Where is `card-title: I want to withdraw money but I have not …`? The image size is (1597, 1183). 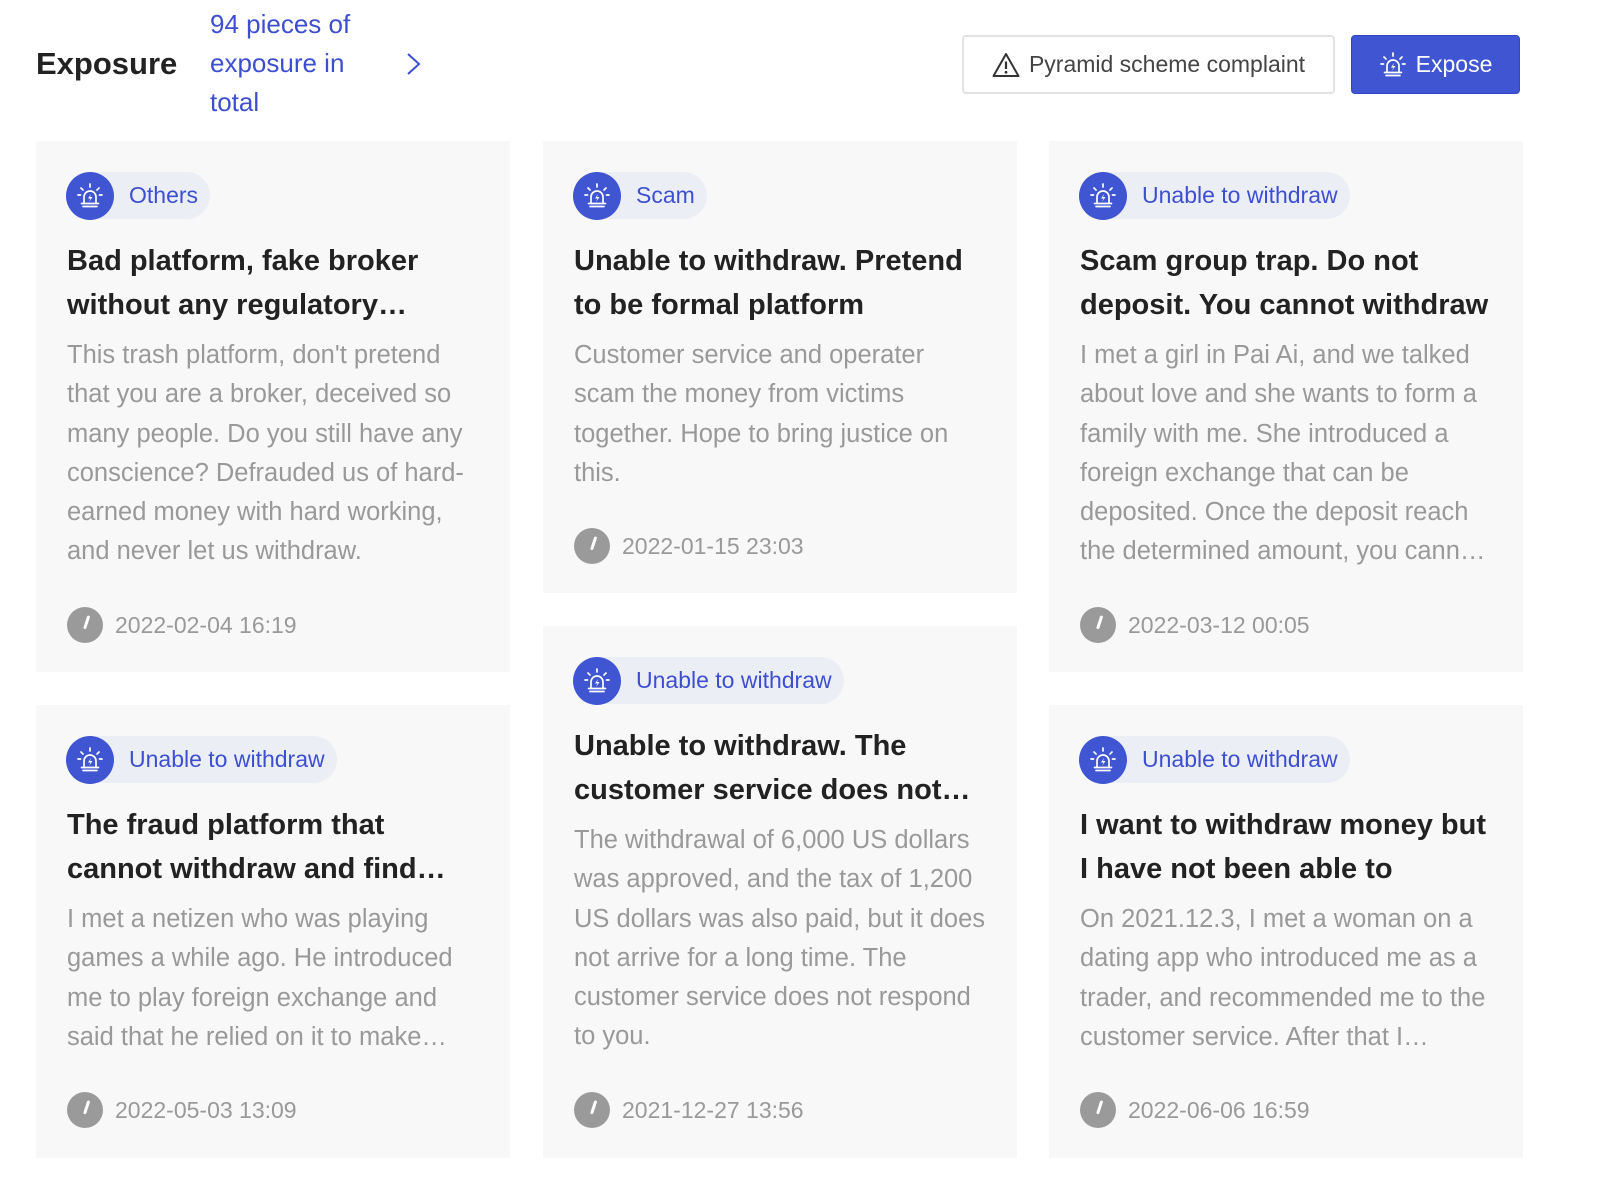
card-title: I want to withdraw money but I have not … is located at coordinates (1287, 847).